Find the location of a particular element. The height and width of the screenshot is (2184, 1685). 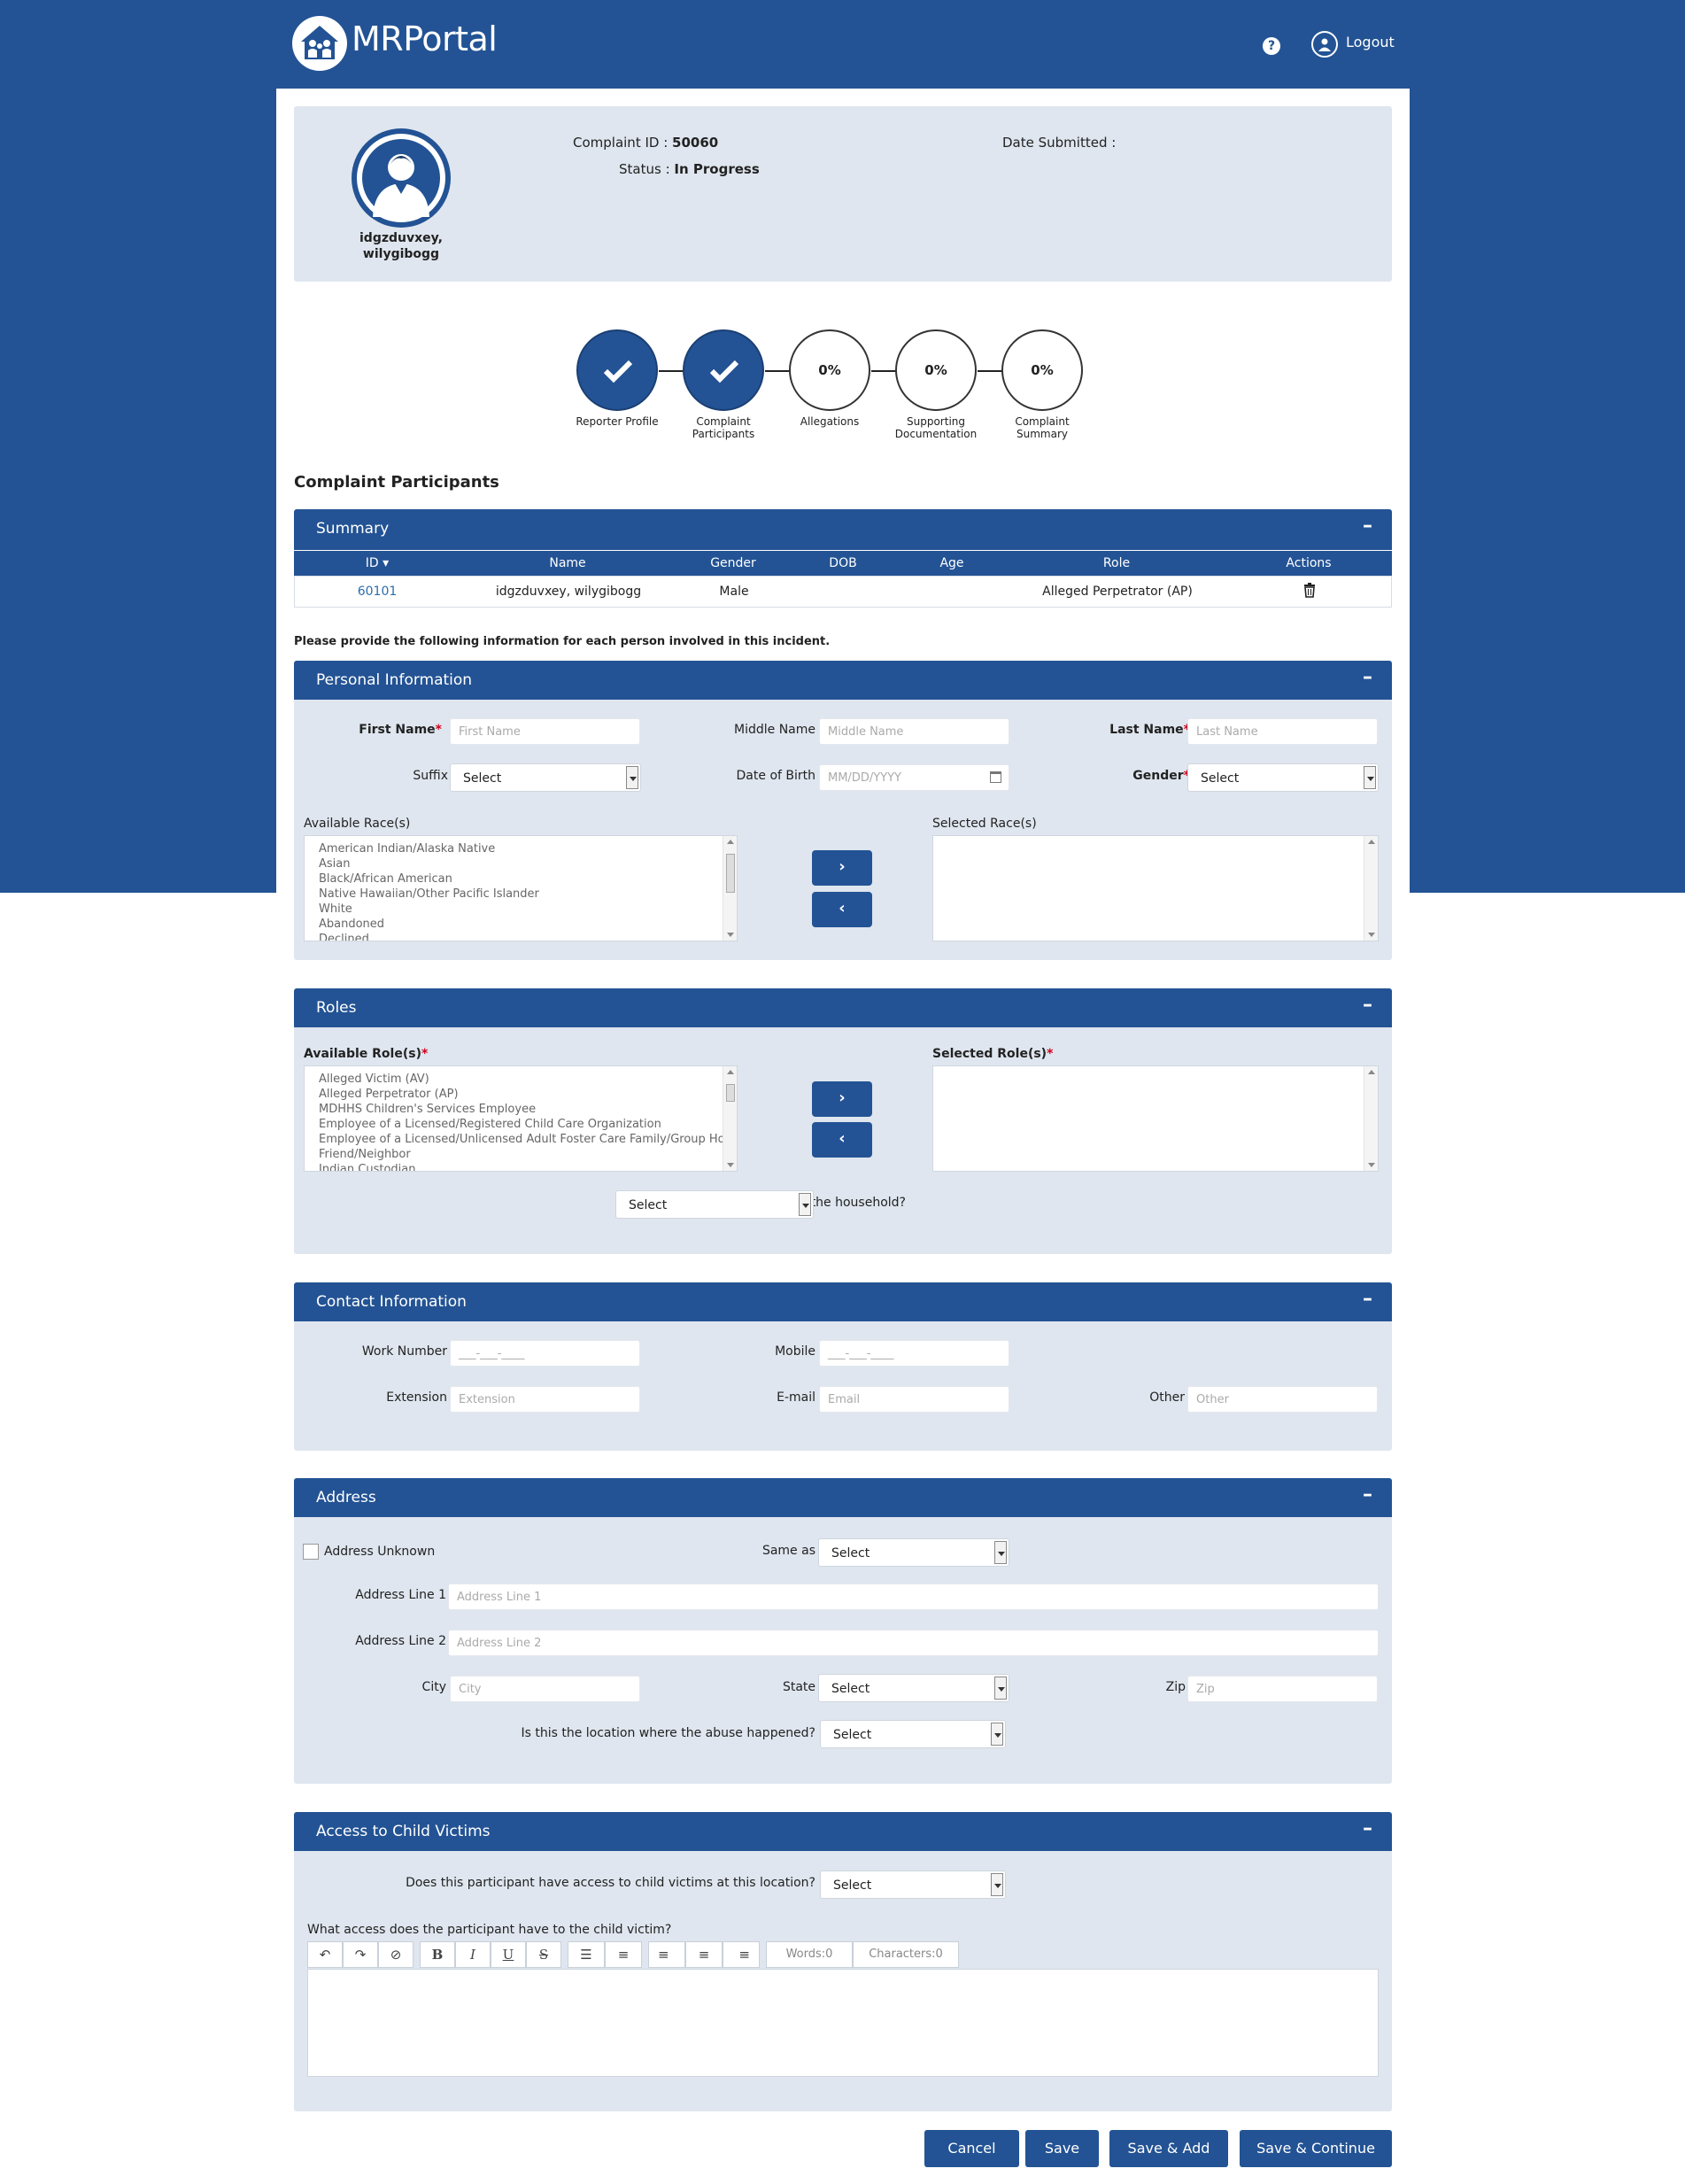

list-item: Native Hawaiian/Other Pacific Islander is located at coordinates (521, 894).